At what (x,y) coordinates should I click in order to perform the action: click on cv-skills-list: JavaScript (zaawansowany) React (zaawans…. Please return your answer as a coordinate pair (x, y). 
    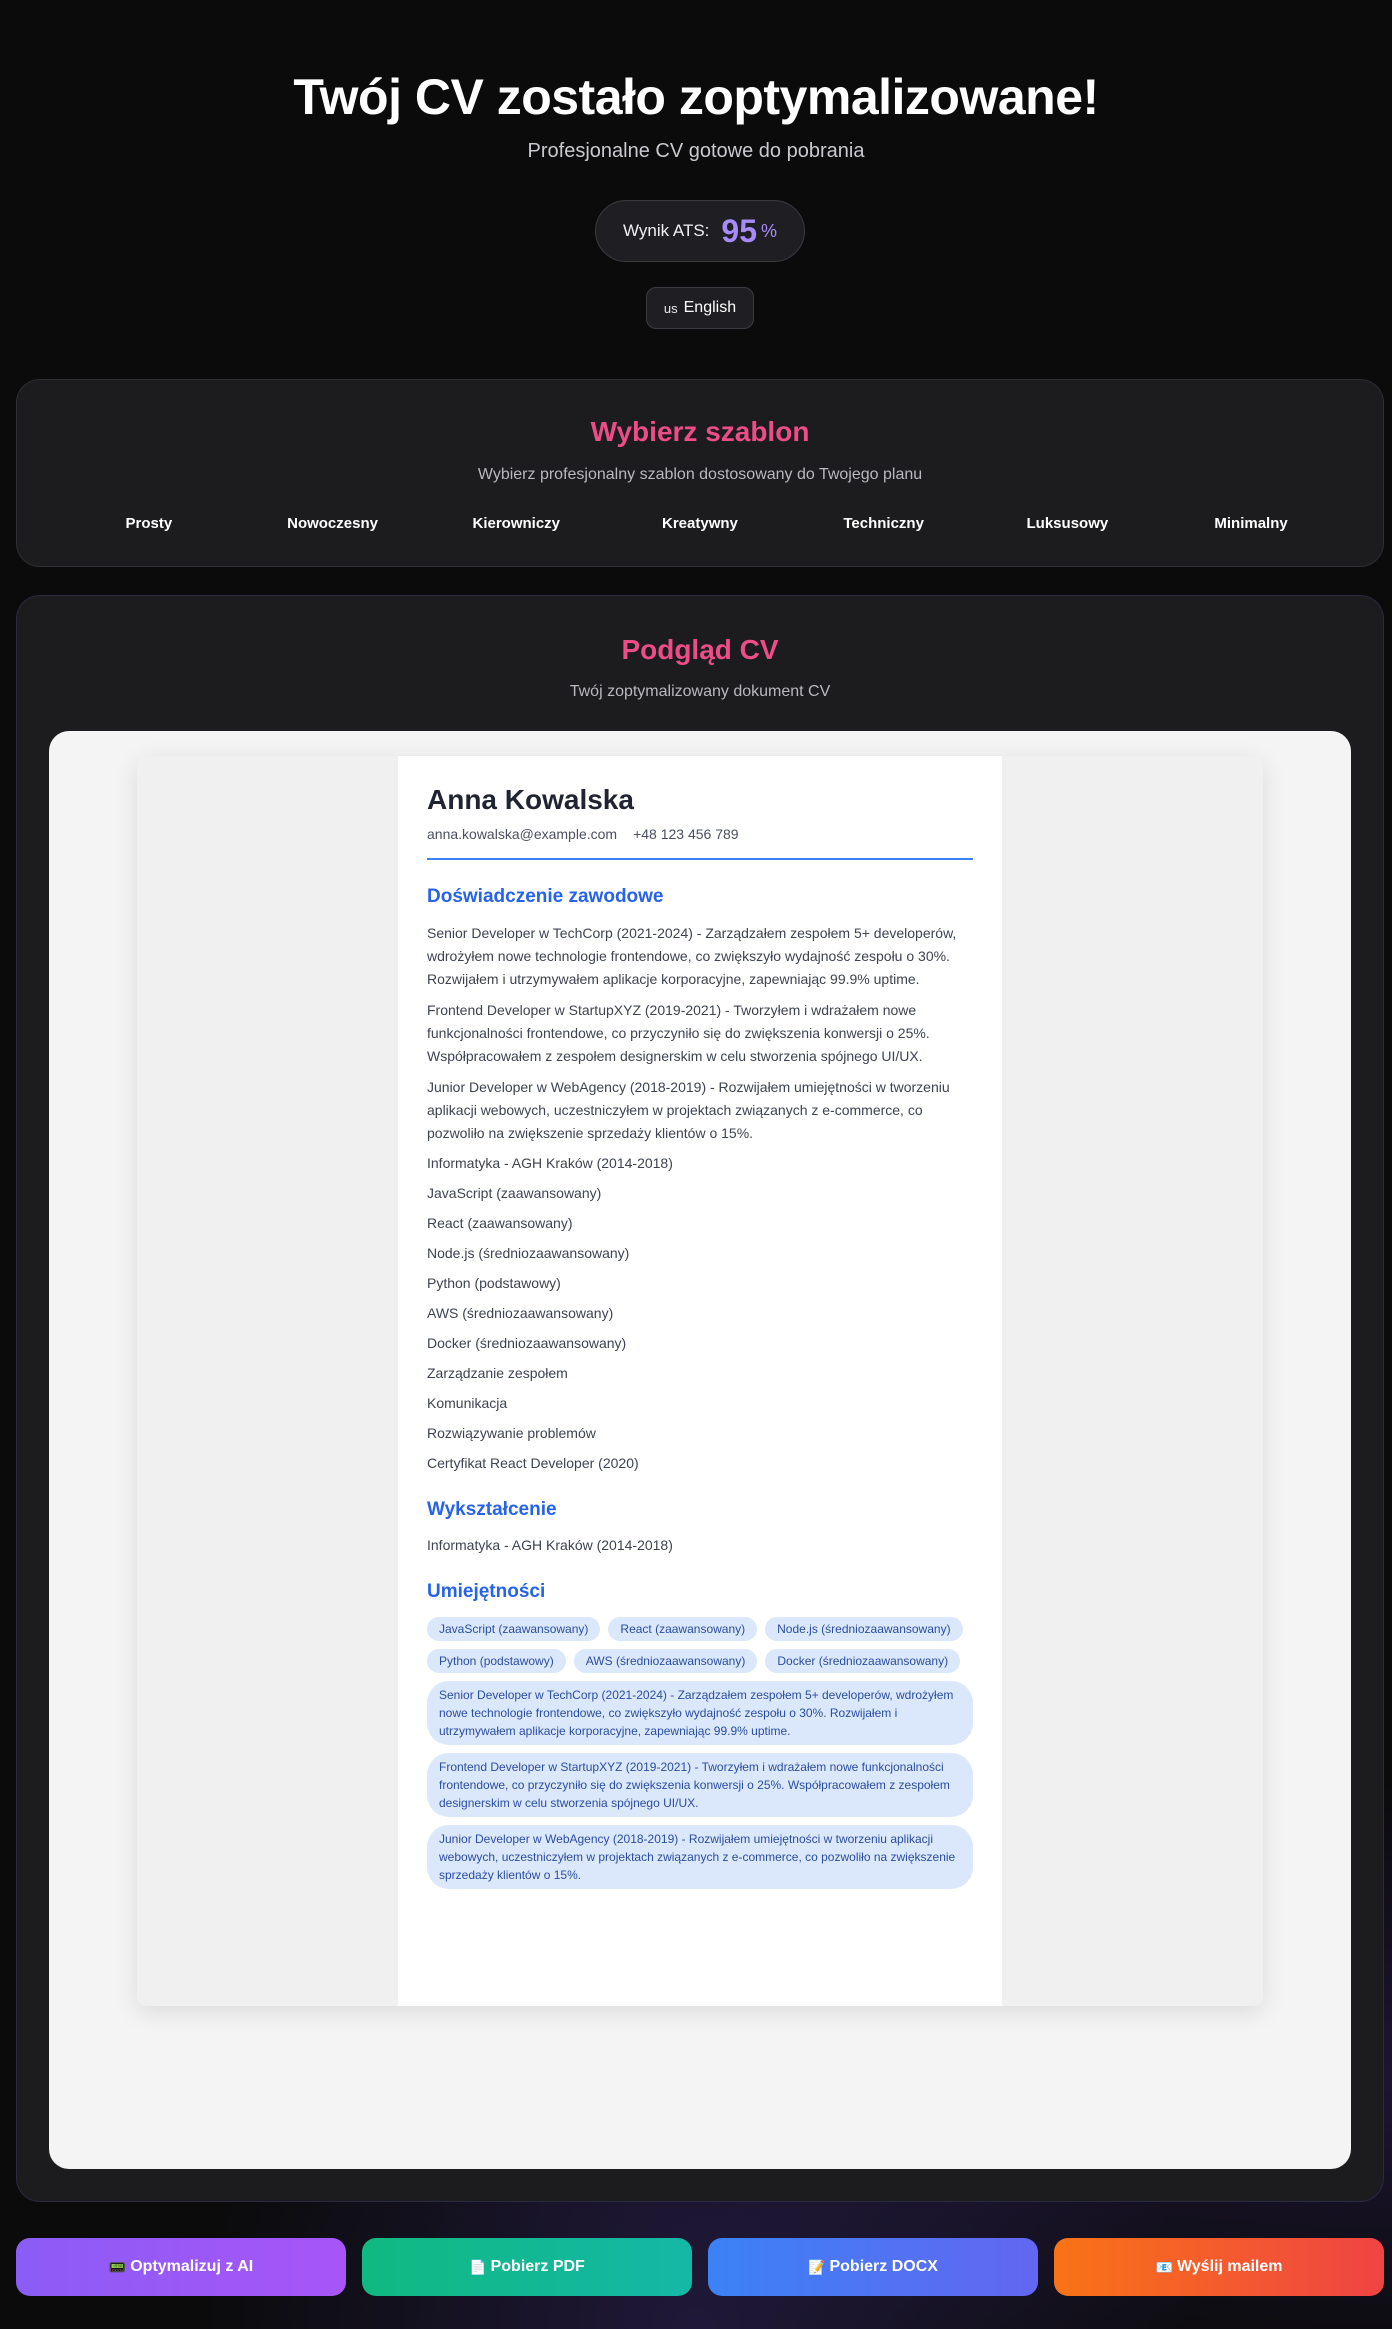
    Looking at the image, I should click on (700, 1753).